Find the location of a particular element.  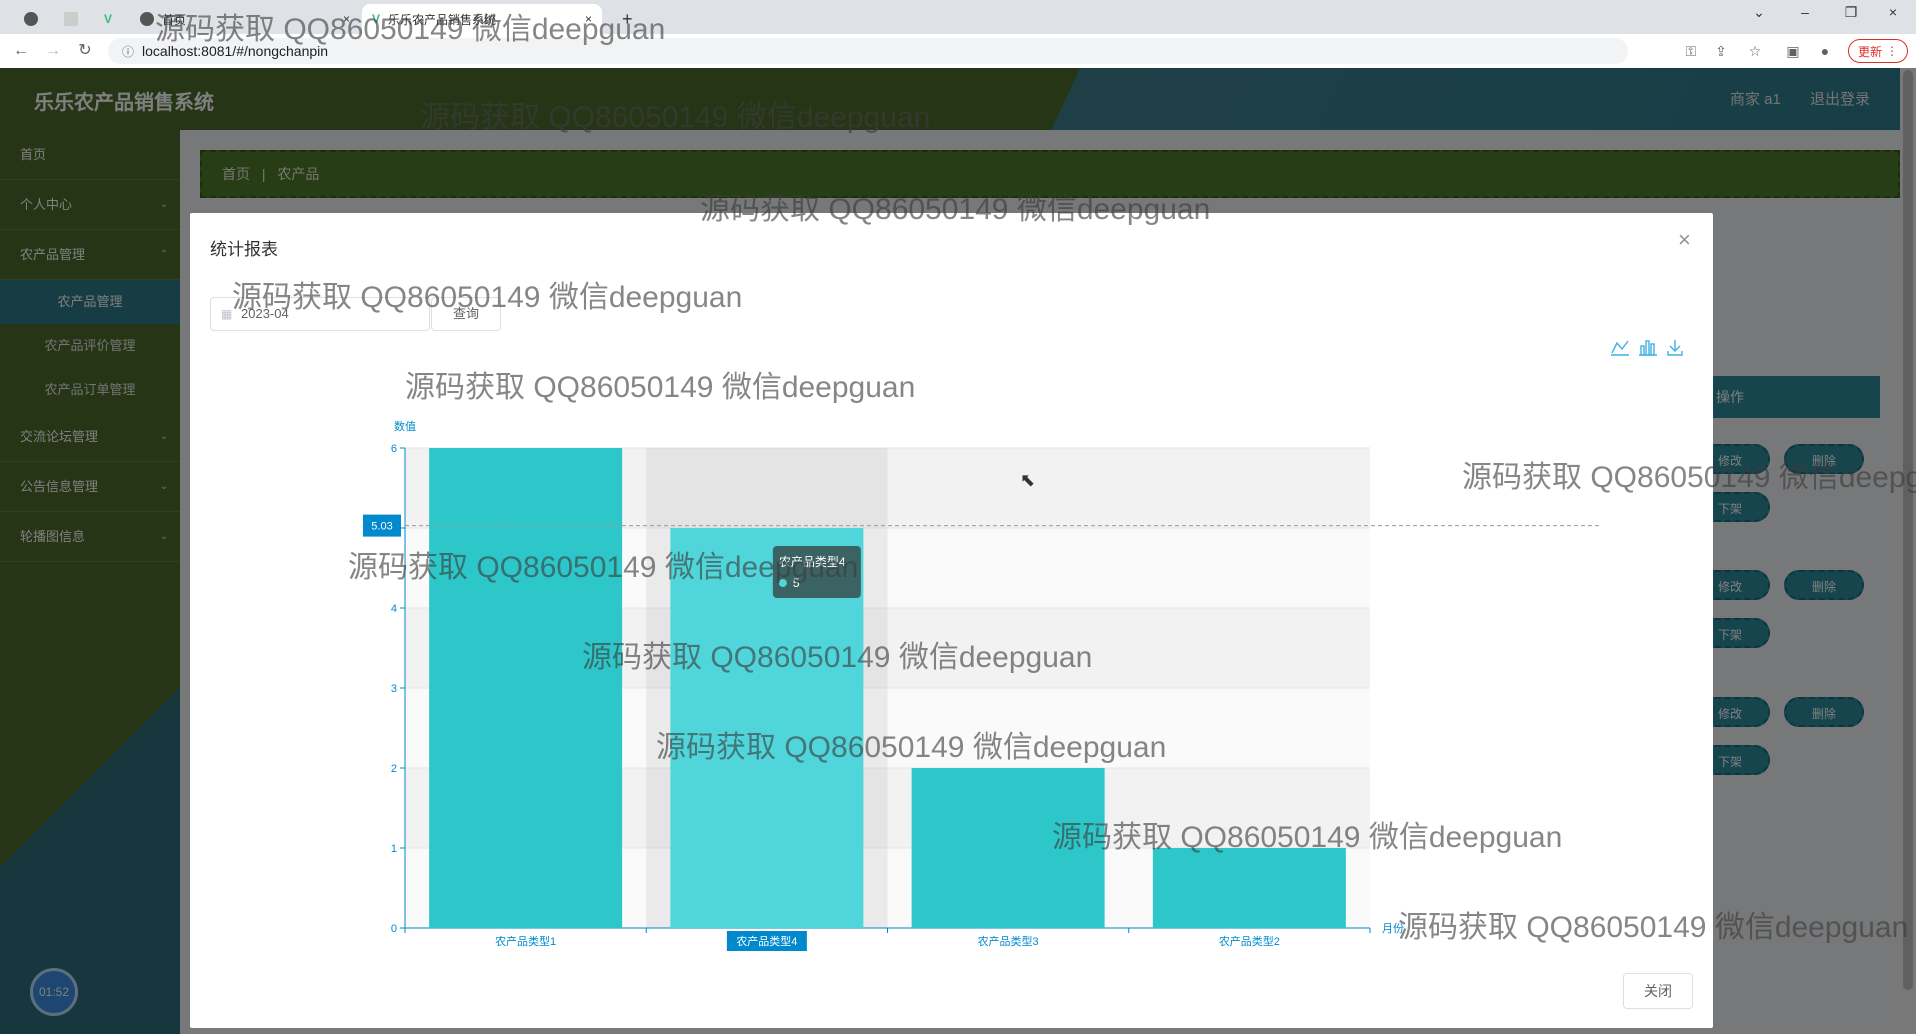

back-icon: ← is located at coordinates (21, 51).